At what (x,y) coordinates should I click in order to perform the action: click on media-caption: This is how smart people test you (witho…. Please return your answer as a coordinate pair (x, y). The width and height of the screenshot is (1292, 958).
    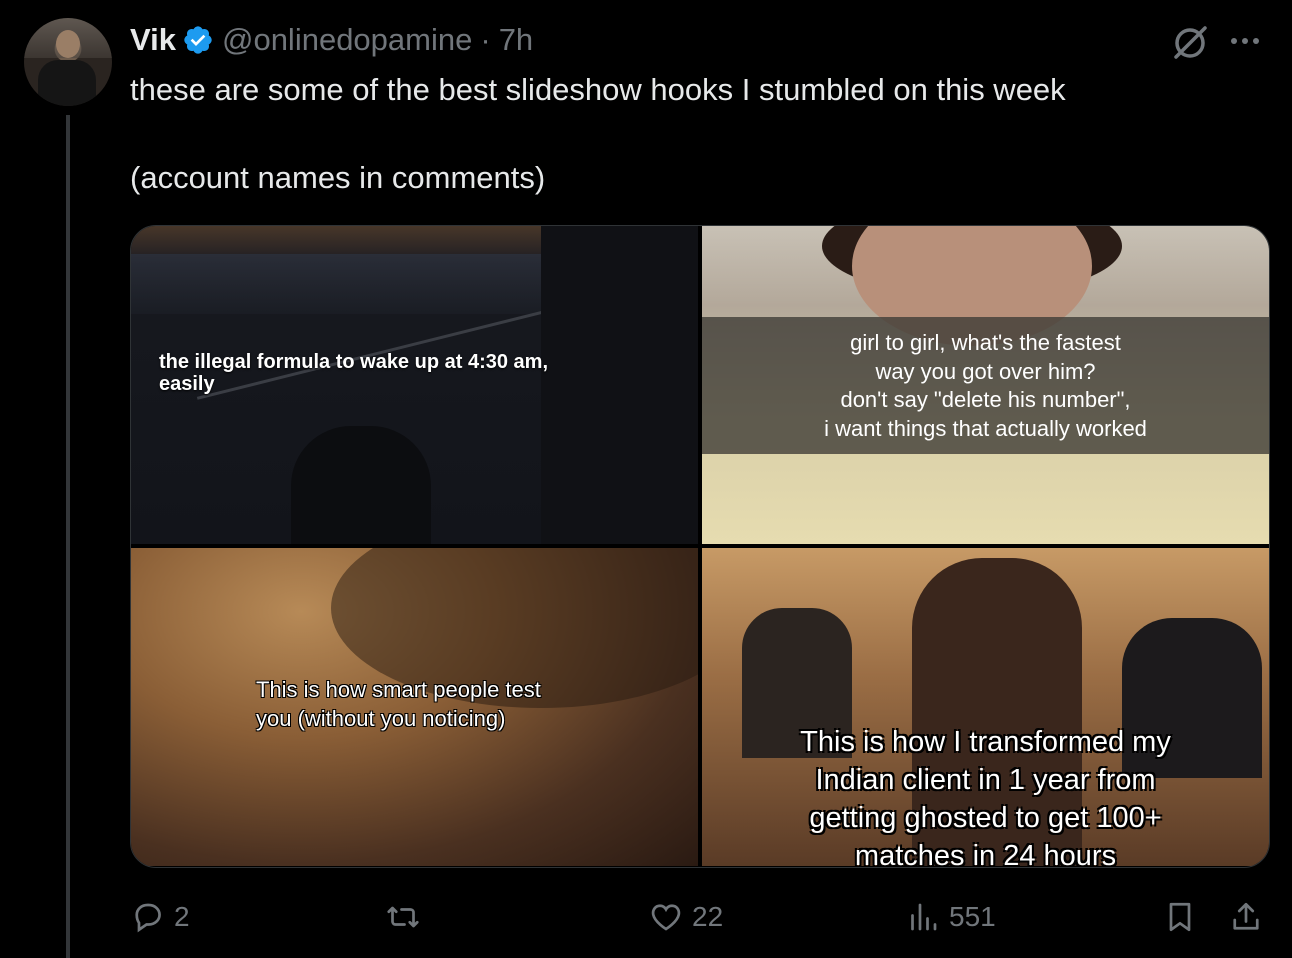
    Looking at the image, I should click on (446, 704).